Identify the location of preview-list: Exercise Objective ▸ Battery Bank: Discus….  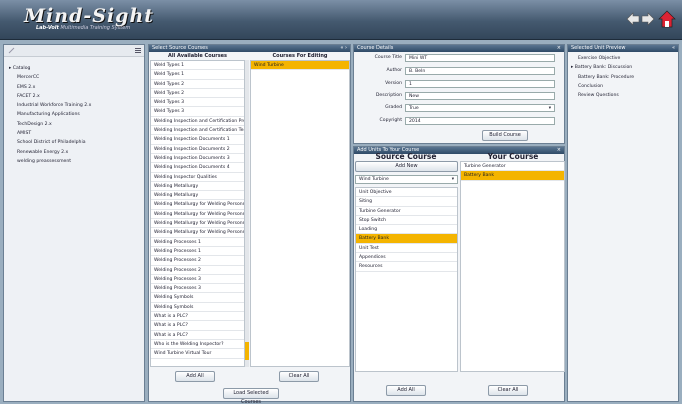
(623, 77).